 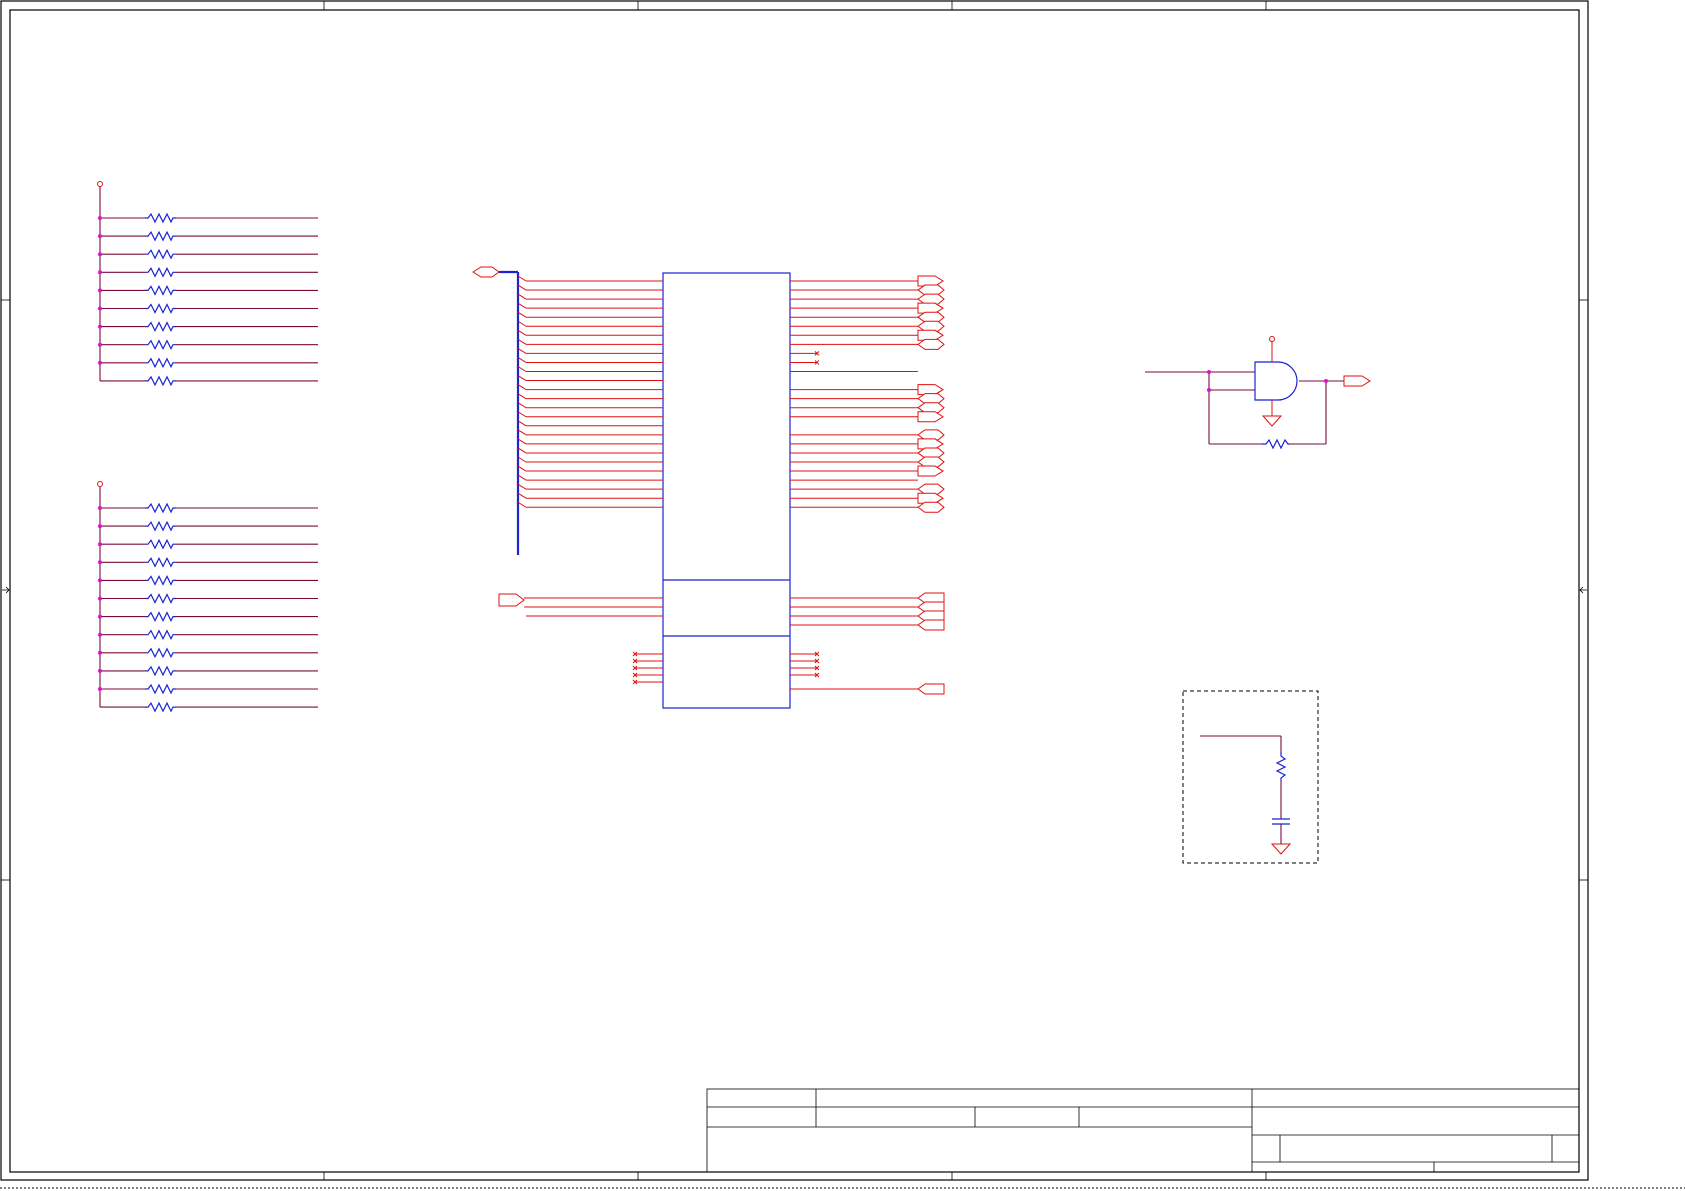 I want to click on ic-component, so click(x=708, y=487).